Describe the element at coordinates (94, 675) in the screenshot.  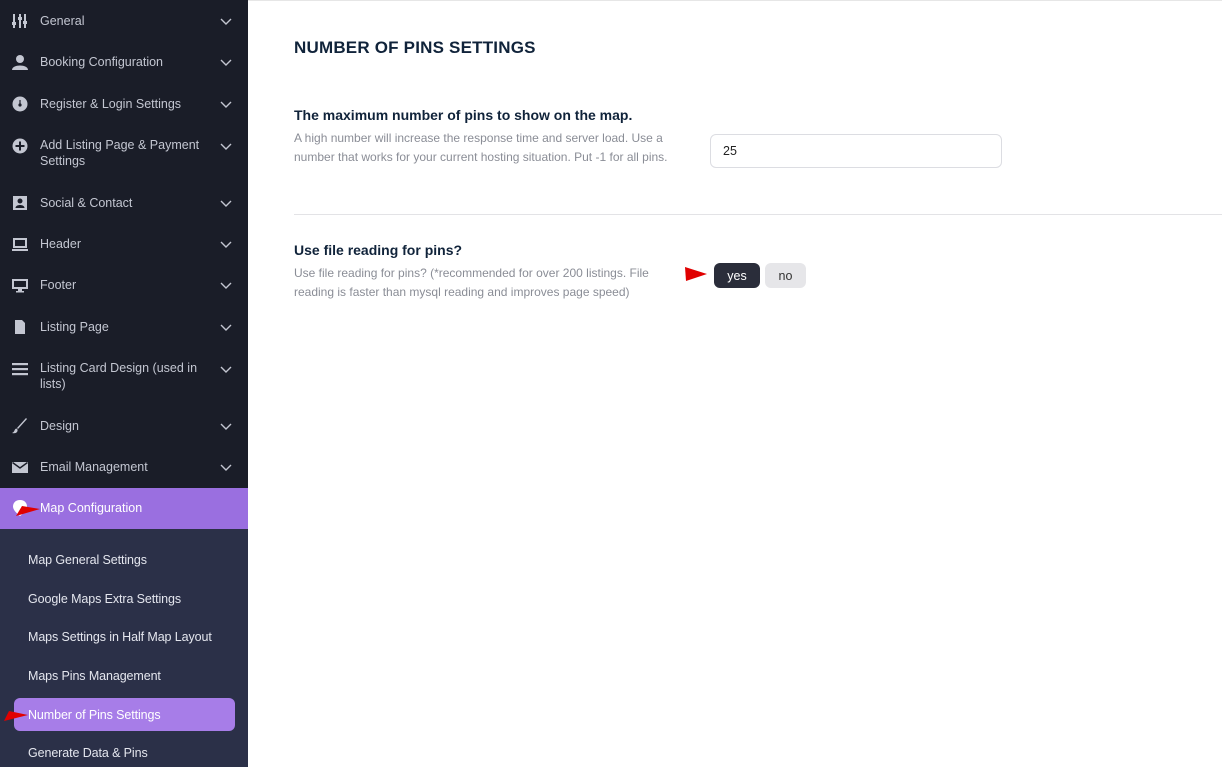
I see `submenu-item-label: Maps Pins Management` at that location.